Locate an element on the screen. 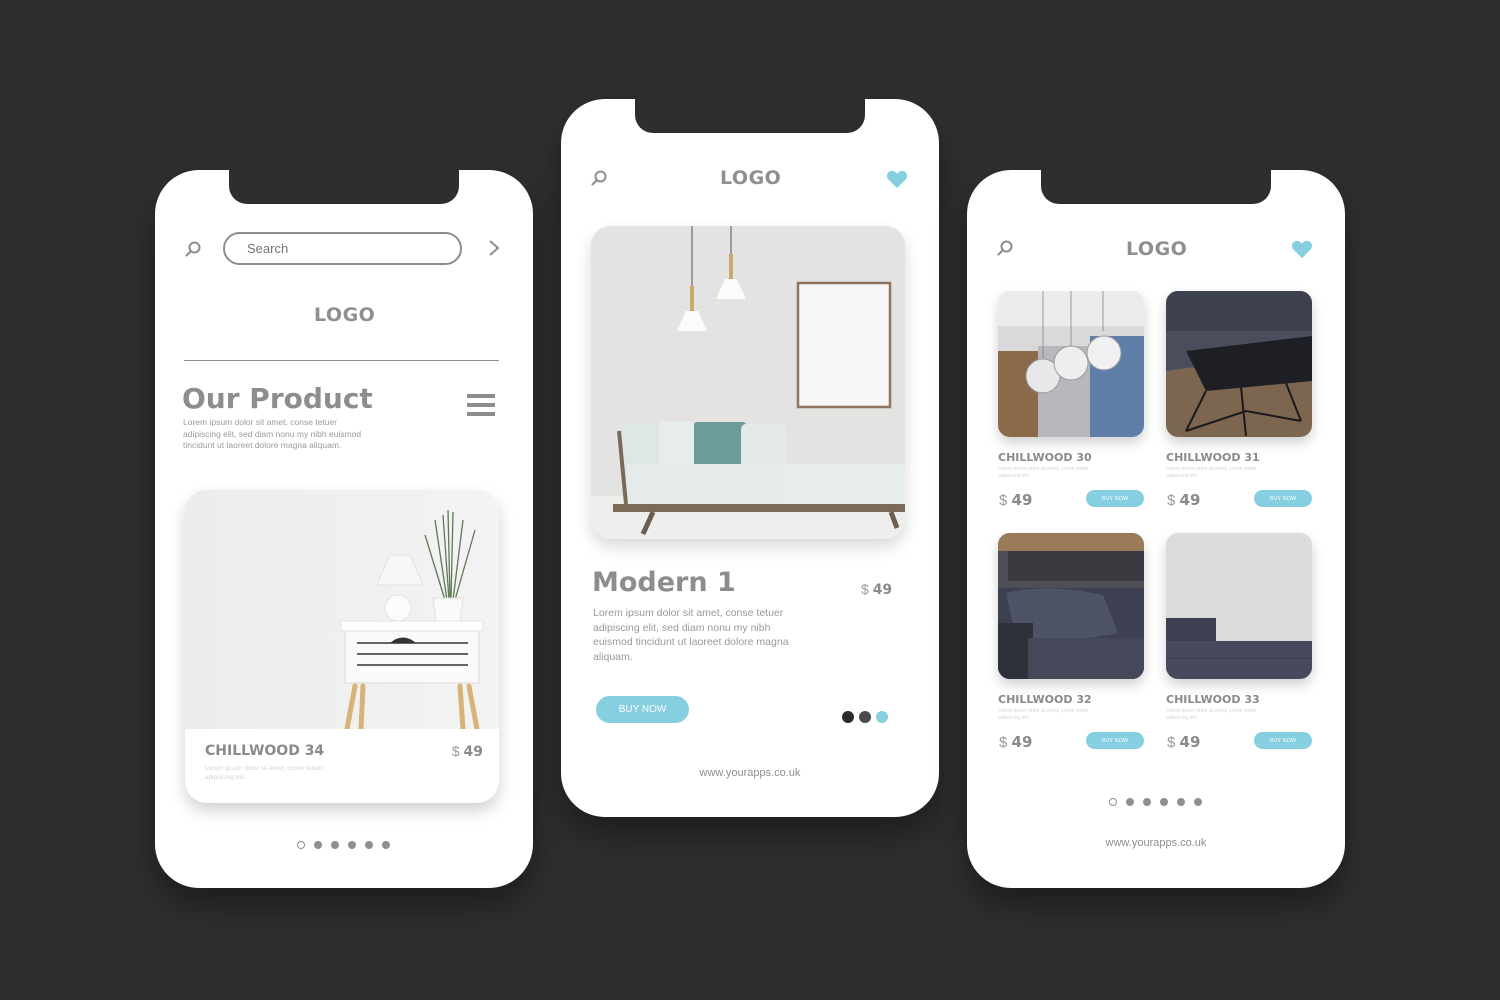 This screenshot has height=1000, width=1500. divider is located at coordinates (341, 360).